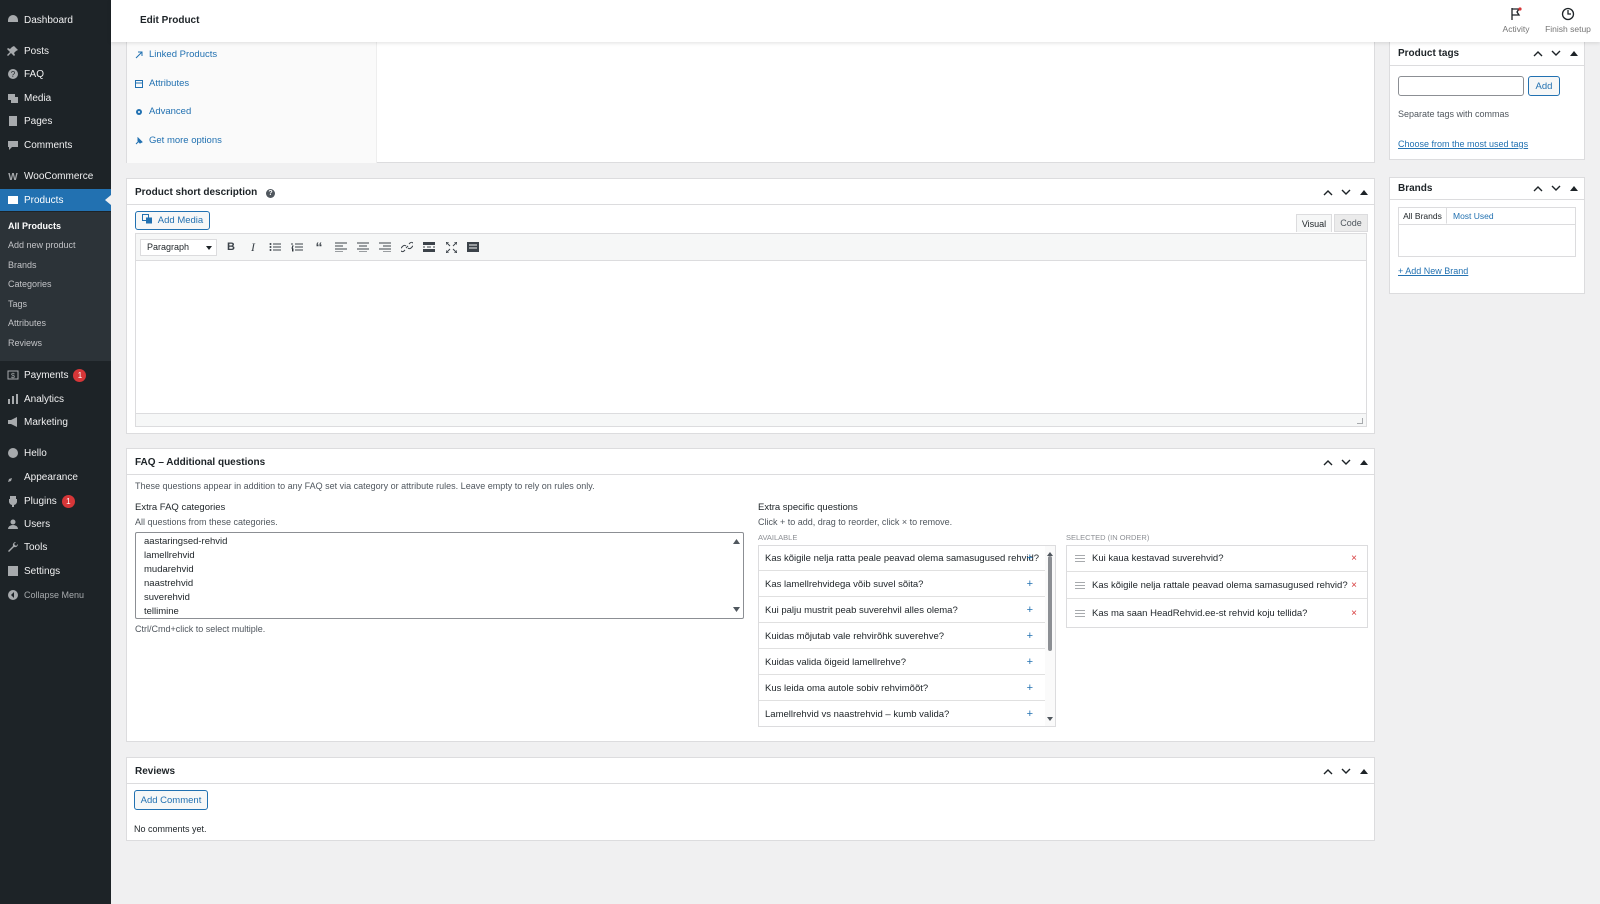 The height and width of the screenshot is (904, 1600). Describe the element at coordinates (1516, 20) in the screenshot. I see `activity-button: Activity` at that location.